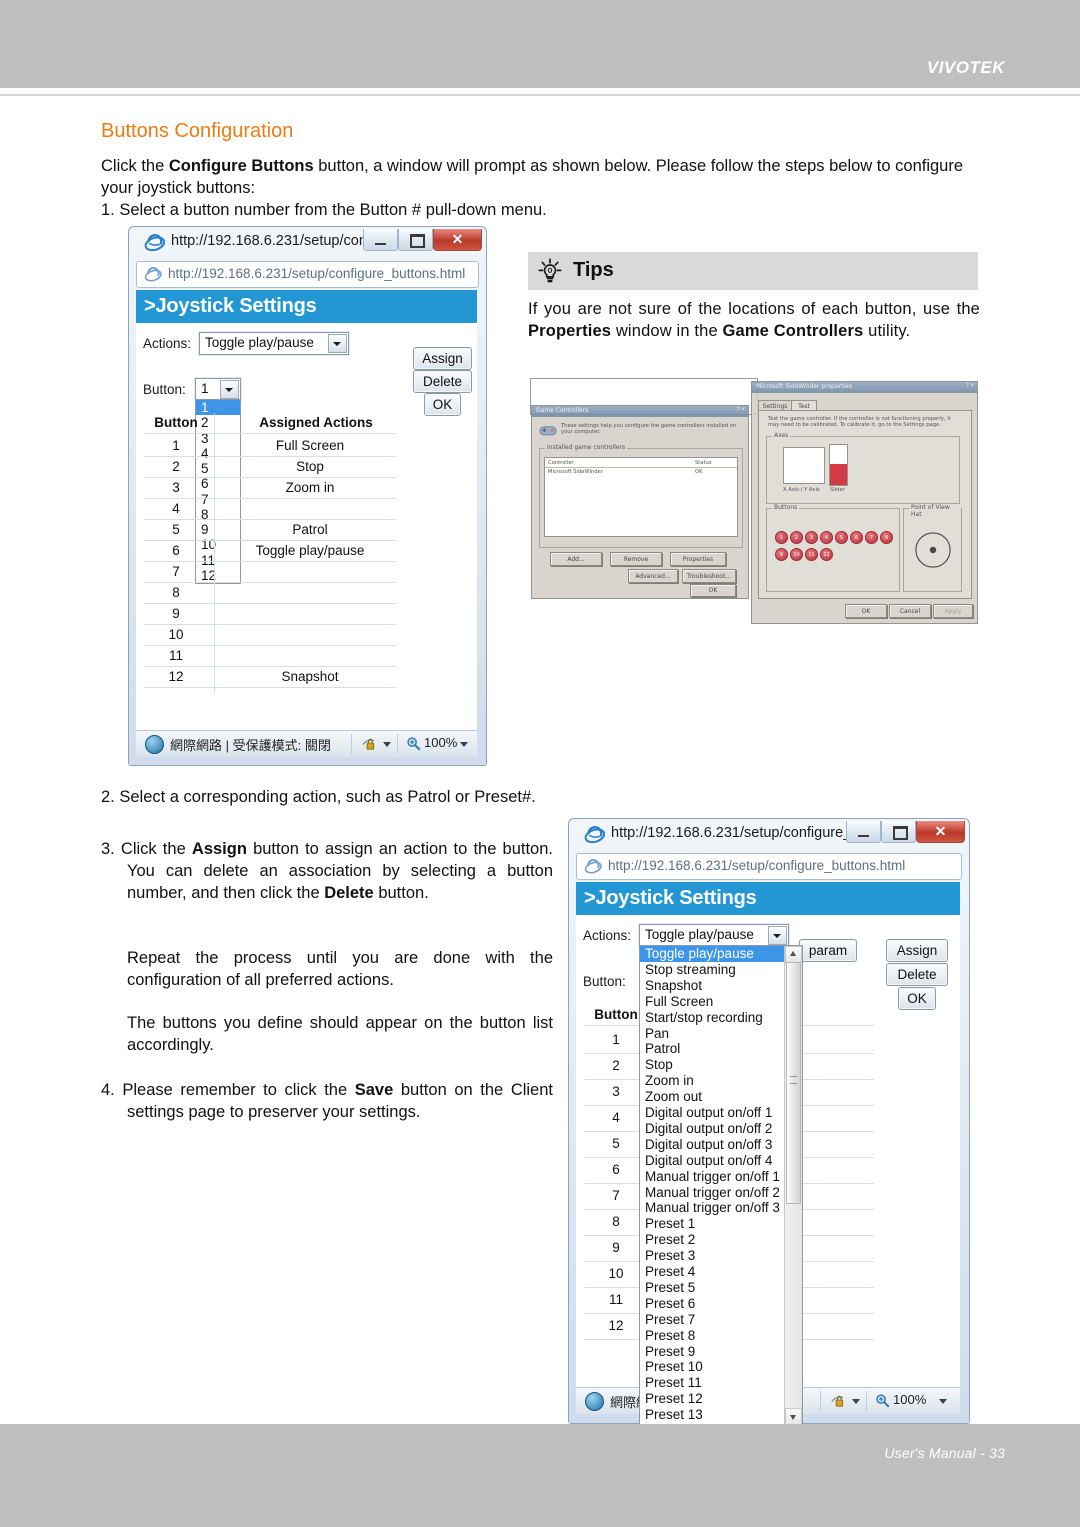  I want to click on action-option-preset-5: Preset 5, so click(714, 1288).